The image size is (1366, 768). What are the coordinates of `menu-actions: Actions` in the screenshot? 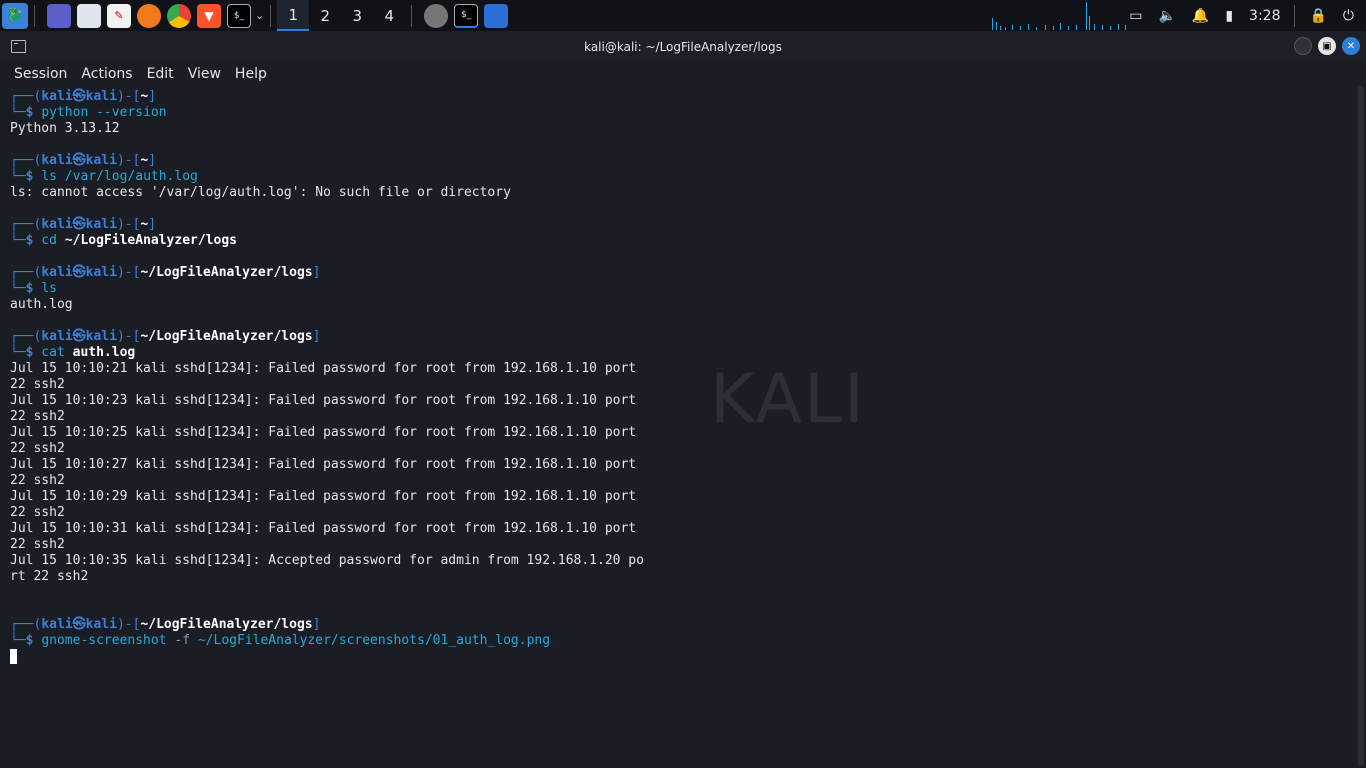 It's located at (106, 74).